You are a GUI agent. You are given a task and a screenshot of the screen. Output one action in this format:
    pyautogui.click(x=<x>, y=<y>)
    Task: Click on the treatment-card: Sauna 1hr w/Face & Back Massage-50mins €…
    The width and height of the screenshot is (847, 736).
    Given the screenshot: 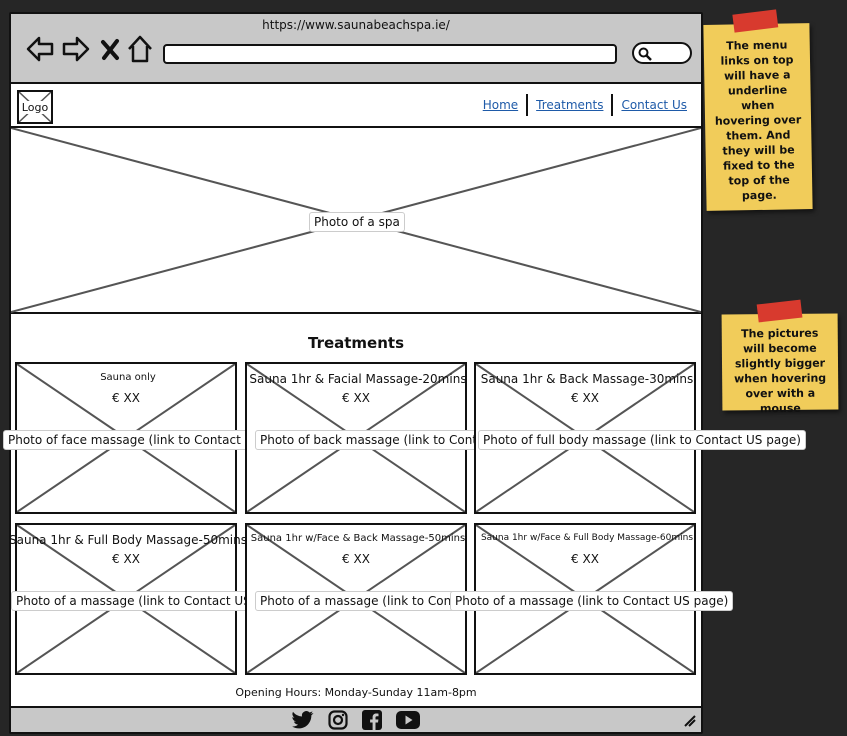 What is the action you would take?
    pyautogui.click(x=392, y=599)
    